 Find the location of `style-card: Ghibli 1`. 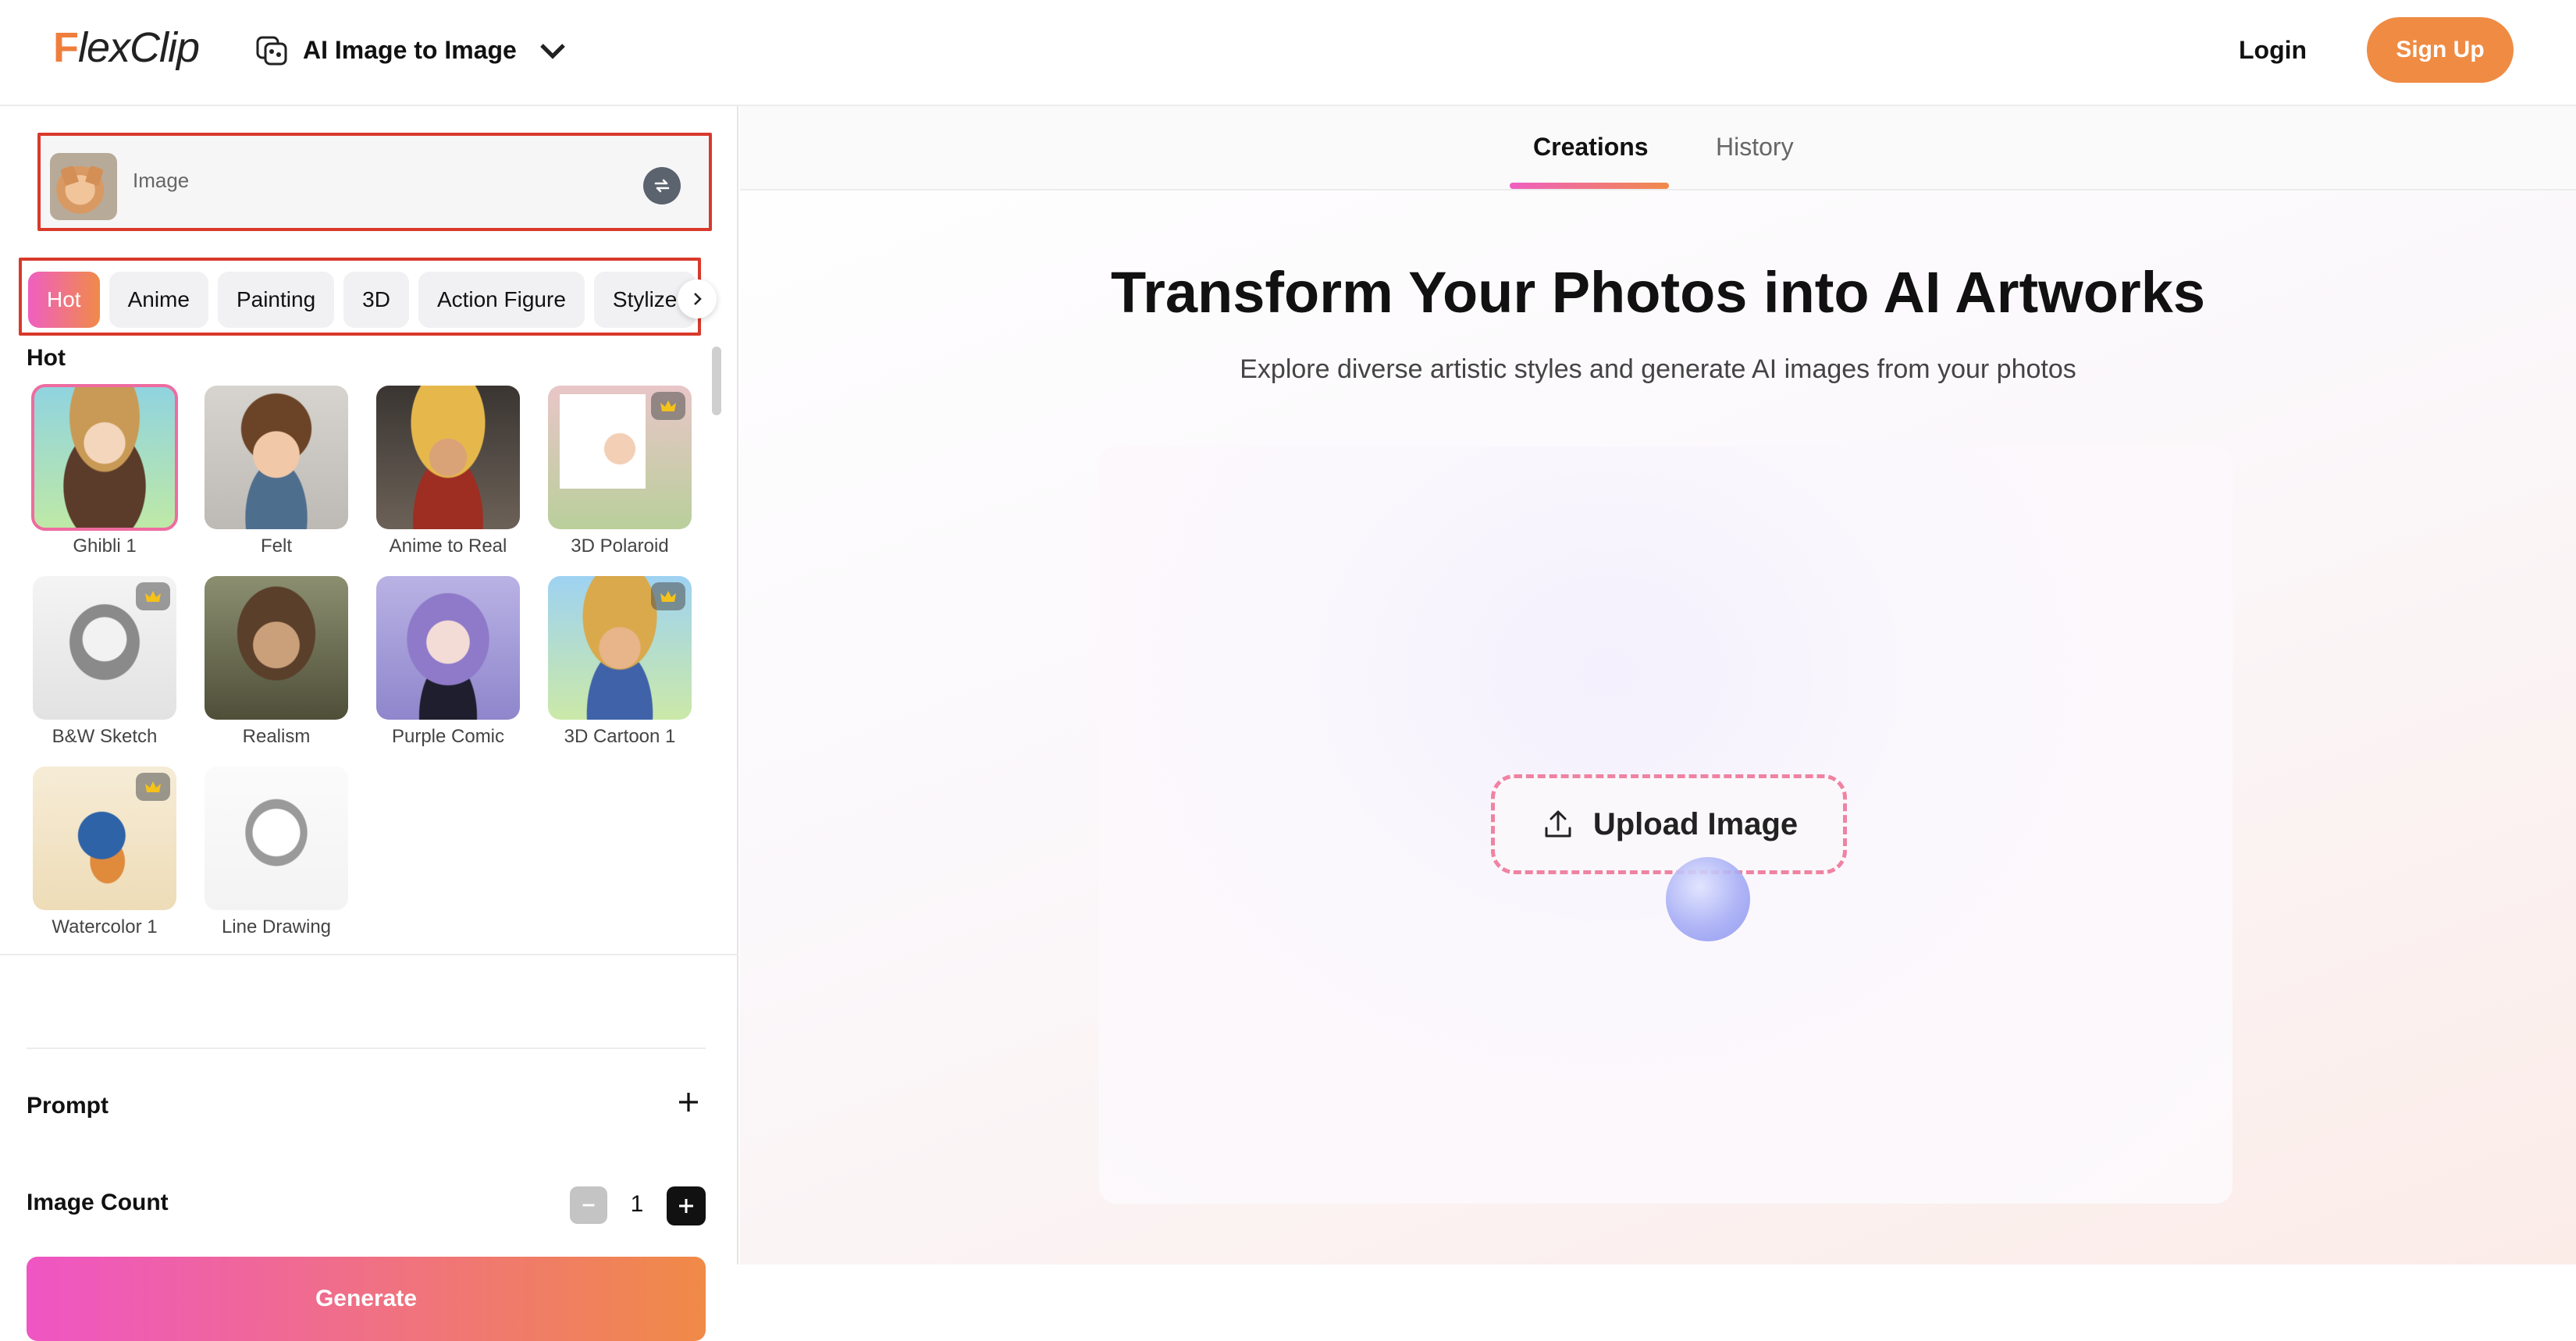

style-card: Ghibli 1 is located at coordinates (104, 471).